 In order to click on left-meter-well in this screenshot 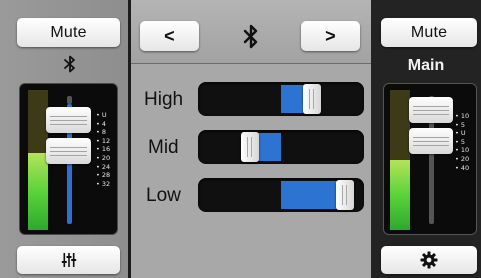, I will do `click(38, 160)`.